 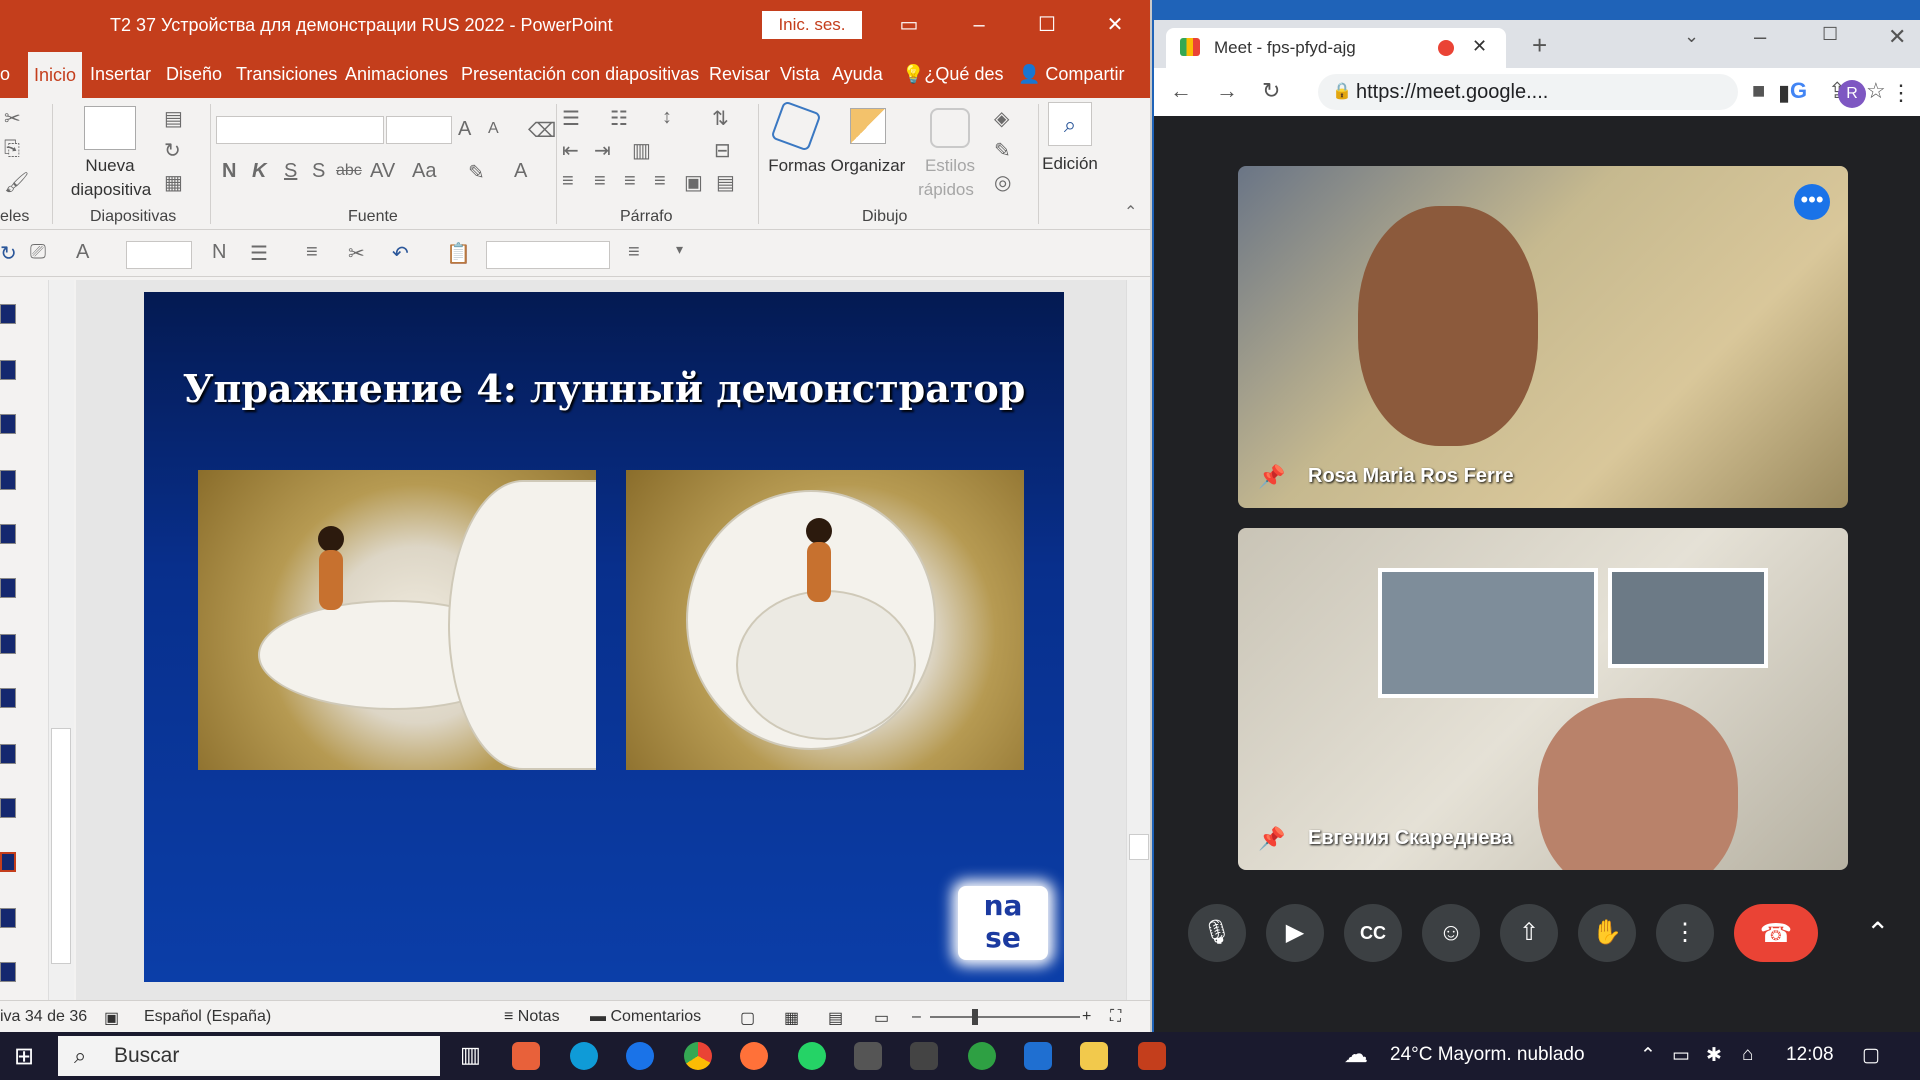 I want to click on present-button: ⇧, so click(x=1529, y=933).